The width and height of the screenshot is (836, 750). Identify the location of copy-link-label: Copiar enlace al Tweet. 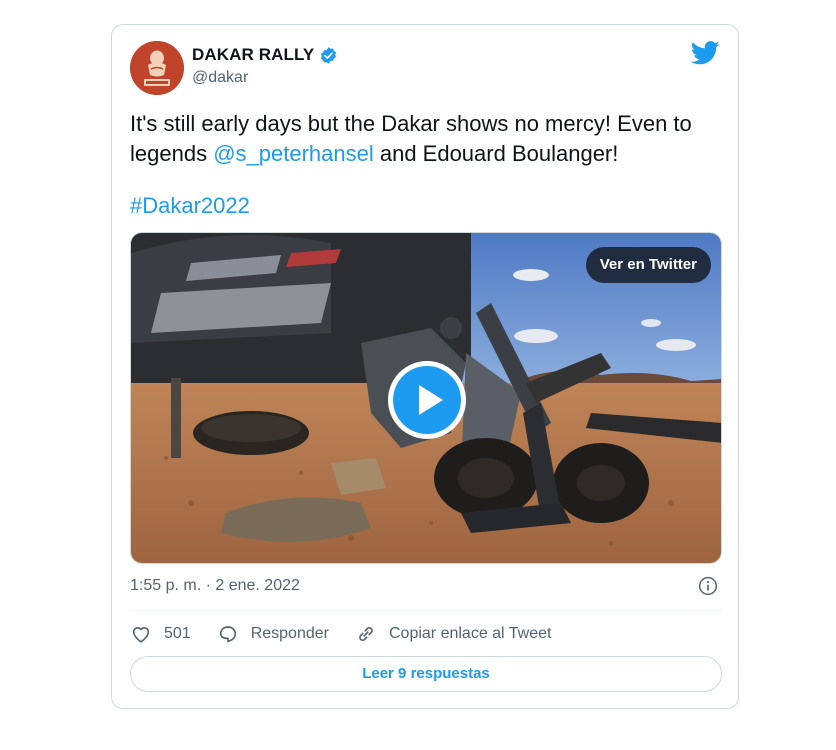
(470, 633).